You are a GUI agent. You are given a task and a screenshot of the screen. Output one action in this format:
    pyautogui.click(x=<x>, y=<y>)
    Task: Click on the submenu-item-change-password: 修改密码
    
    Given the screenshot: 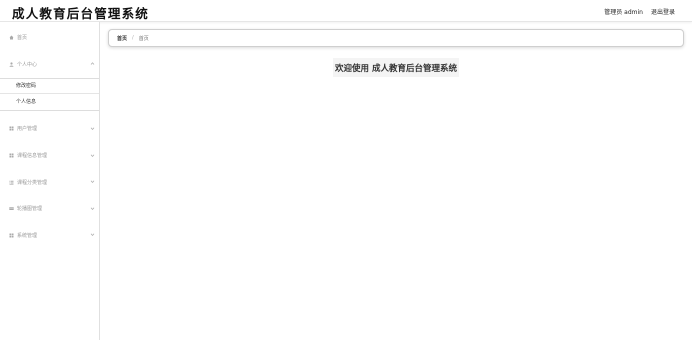 What is the action you would take?
    pyautogui.click(x=49, y=87)
    